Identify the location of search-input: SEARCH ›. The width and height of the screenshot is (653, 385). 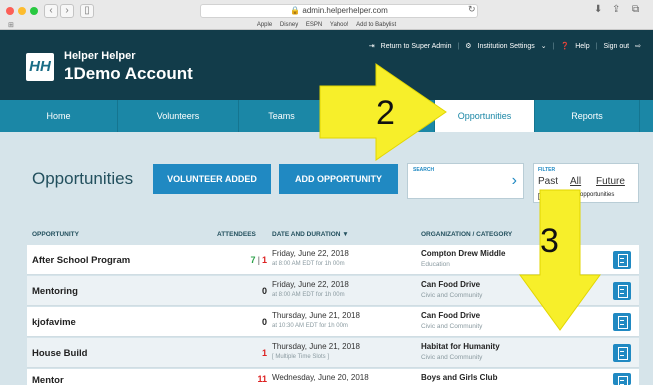
(465, 181).